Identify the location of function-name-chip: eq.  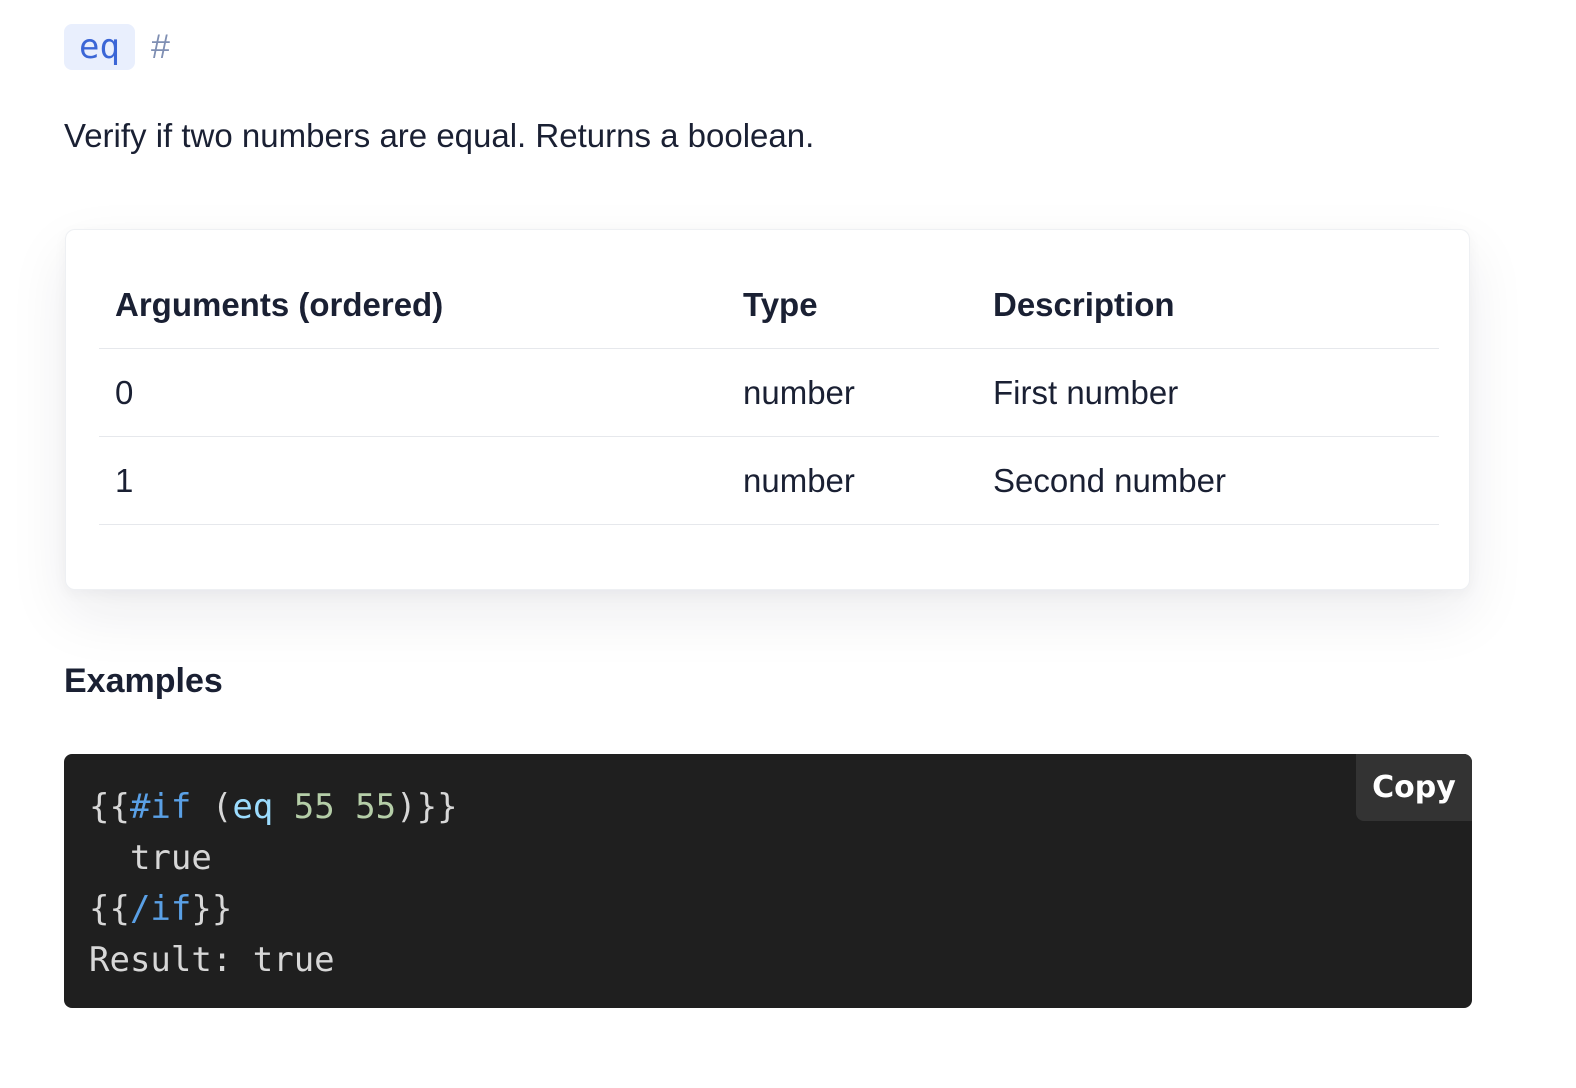
(99, 47).